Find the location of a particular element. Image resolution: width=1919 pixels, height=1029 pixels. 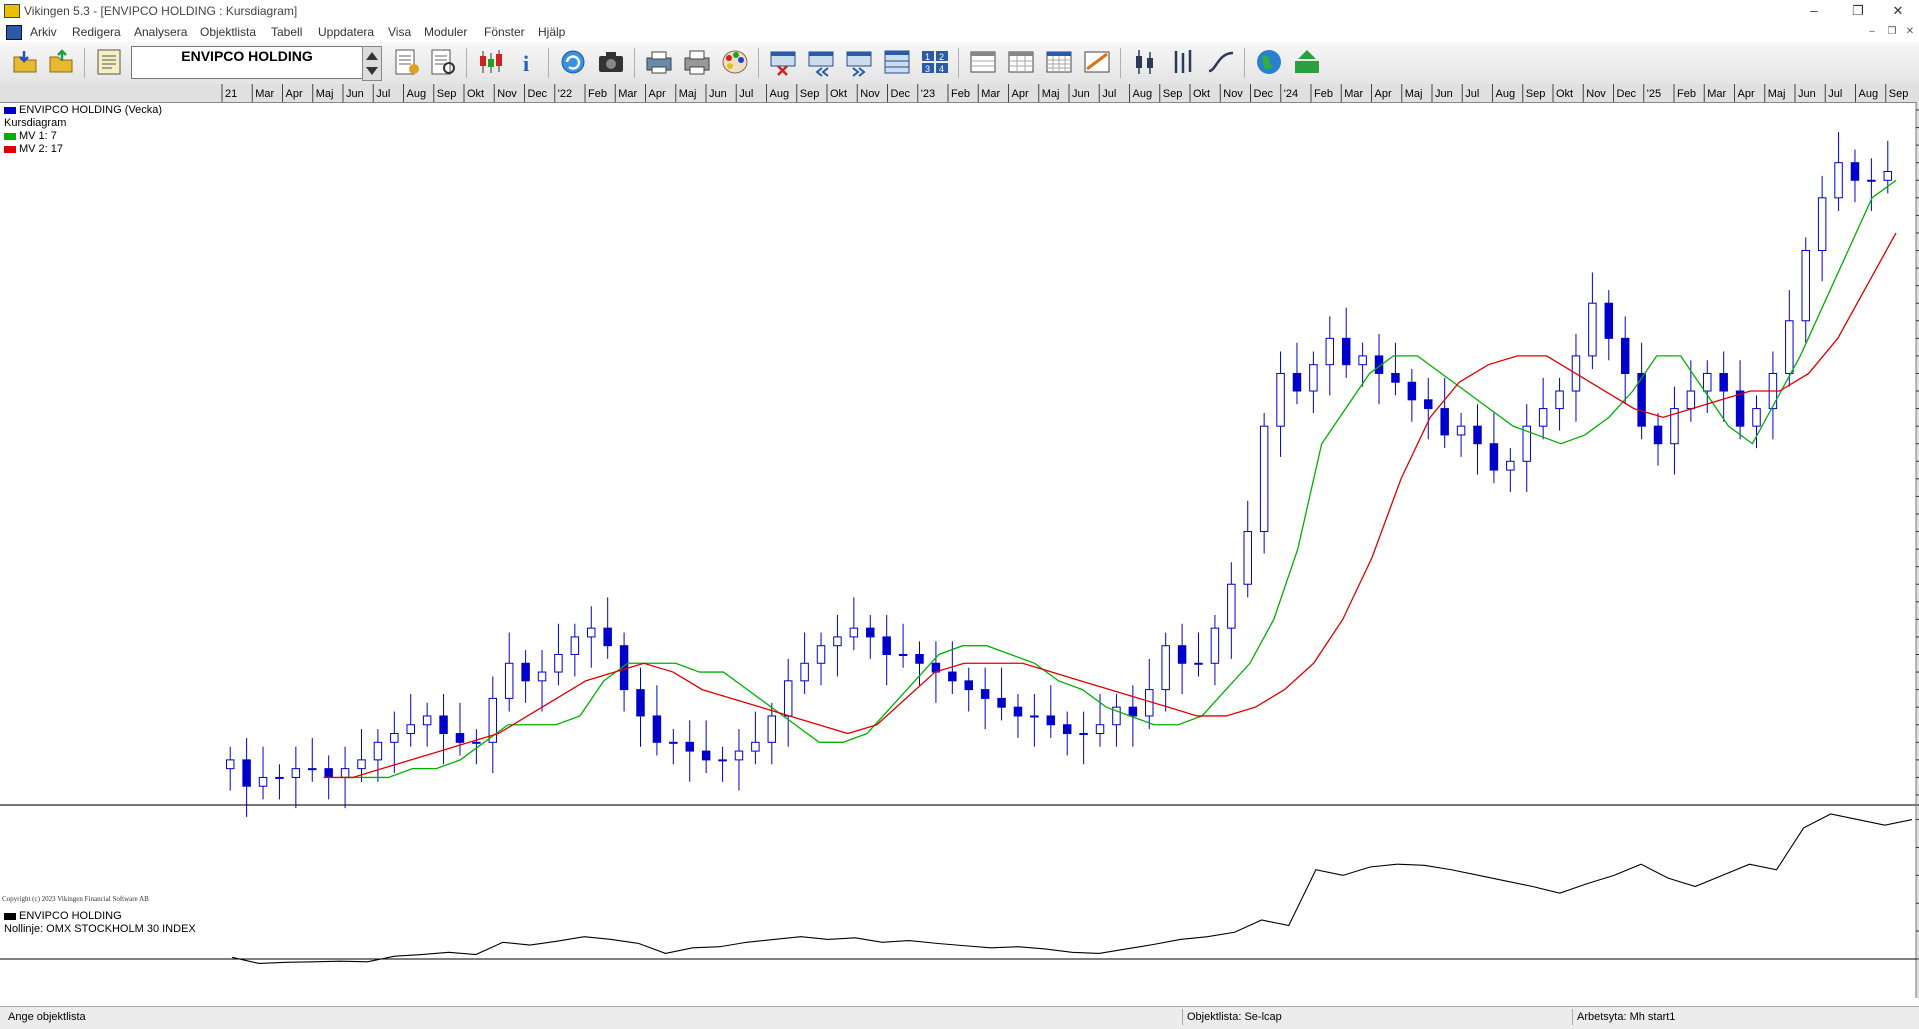

svg-text: 2 is located at coordinates (941, 57).